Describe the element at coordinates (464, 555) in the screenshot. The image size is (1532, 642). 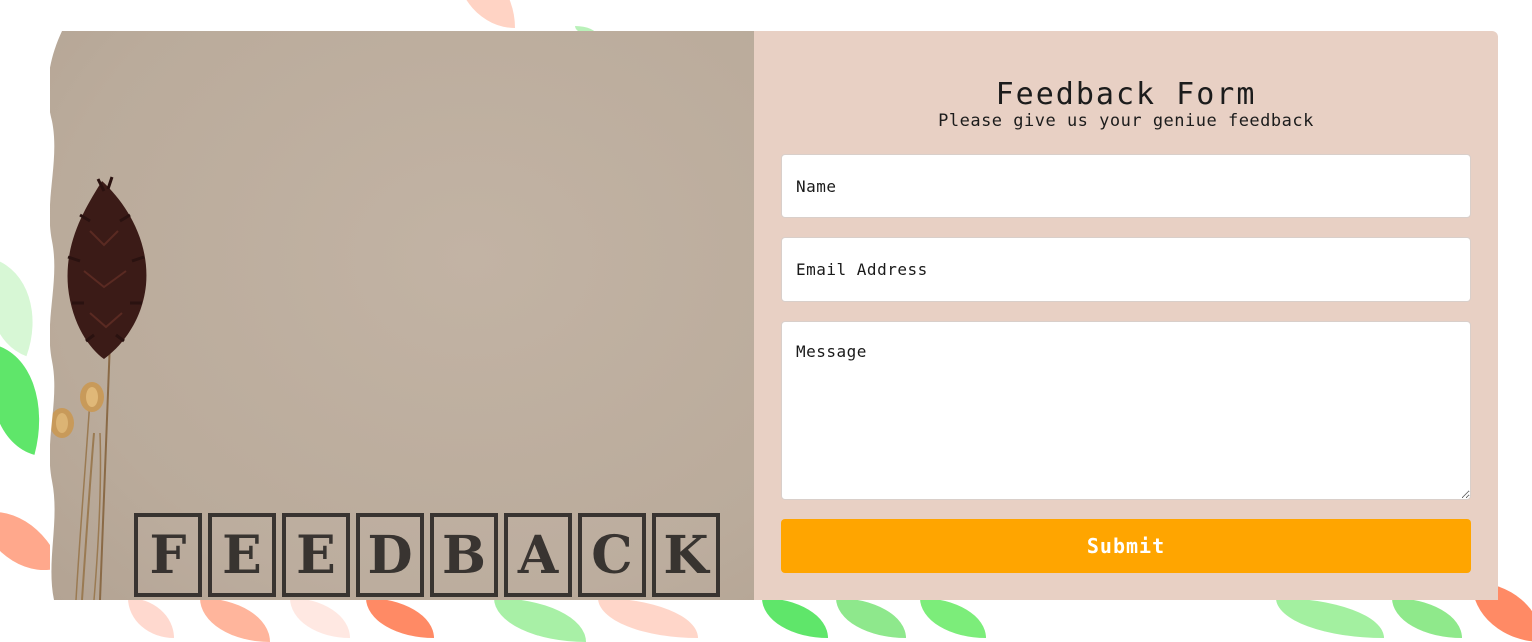
I see `stamp-letter: B` at that location.